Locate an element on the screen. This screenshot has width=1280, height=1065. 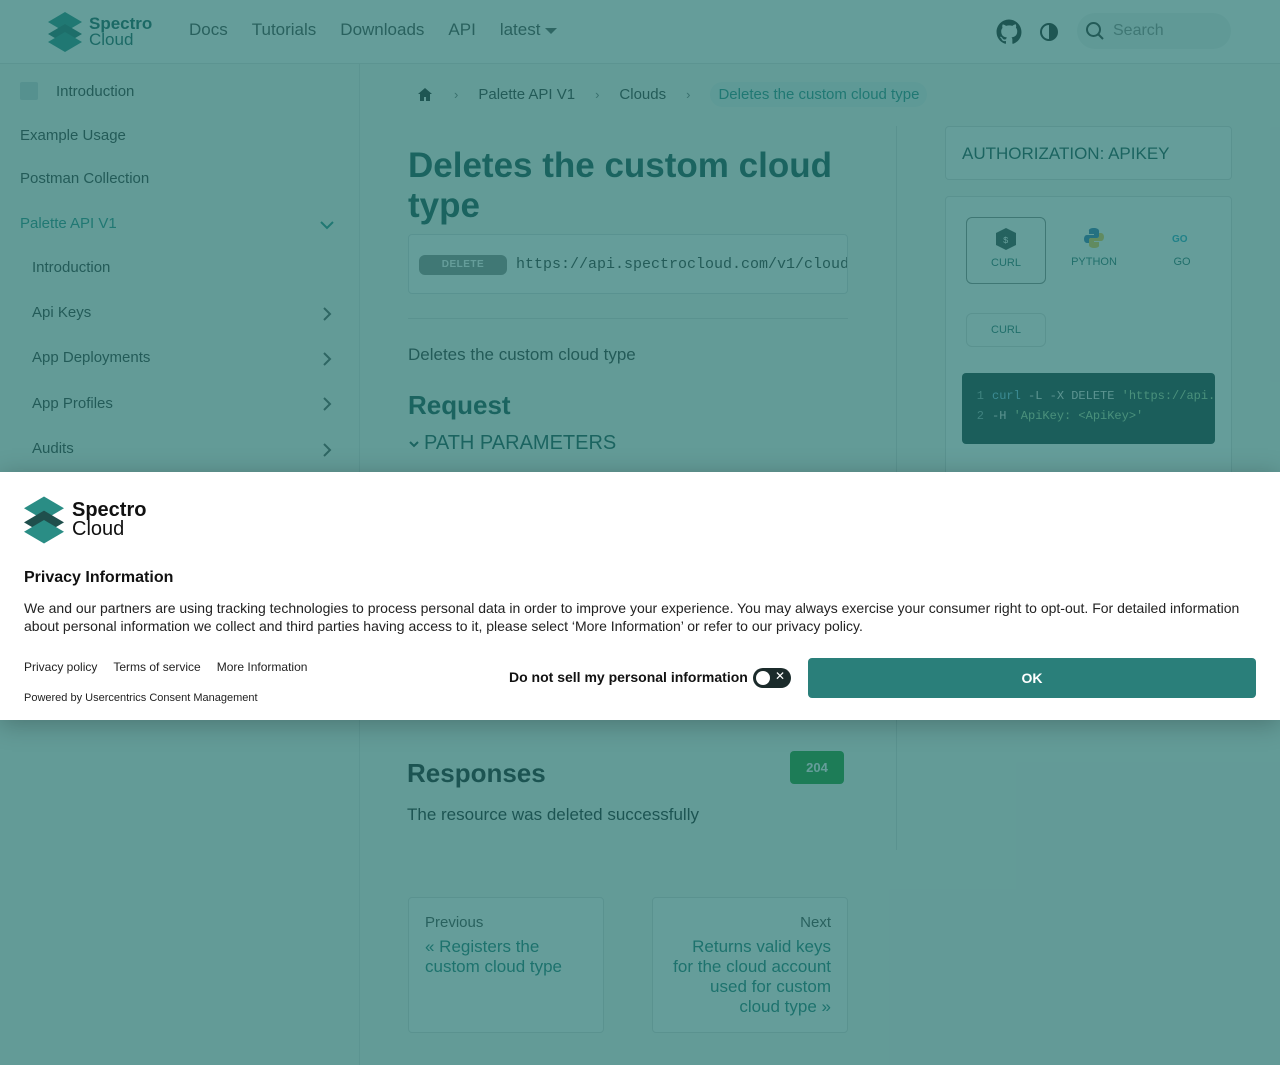
introduction-icon is located at coordinates (29, 91).